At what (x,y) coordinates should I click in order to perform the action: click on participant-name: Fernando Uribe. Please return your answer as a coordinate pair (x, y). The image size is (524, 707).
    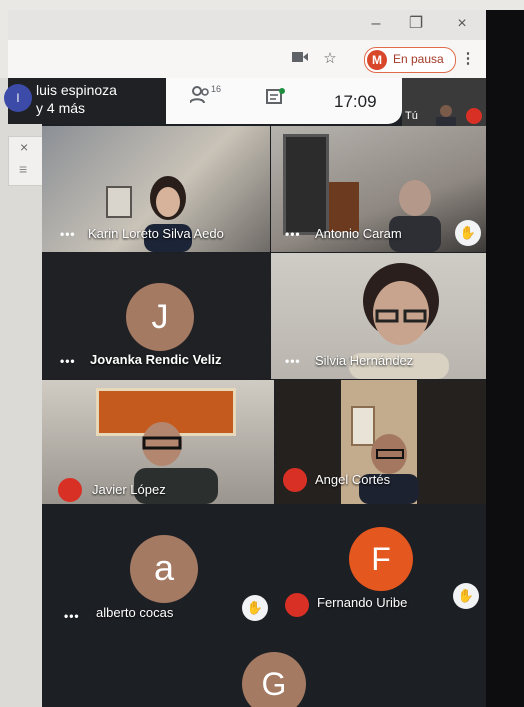
    Looking at the image, I should click on (362, 602).